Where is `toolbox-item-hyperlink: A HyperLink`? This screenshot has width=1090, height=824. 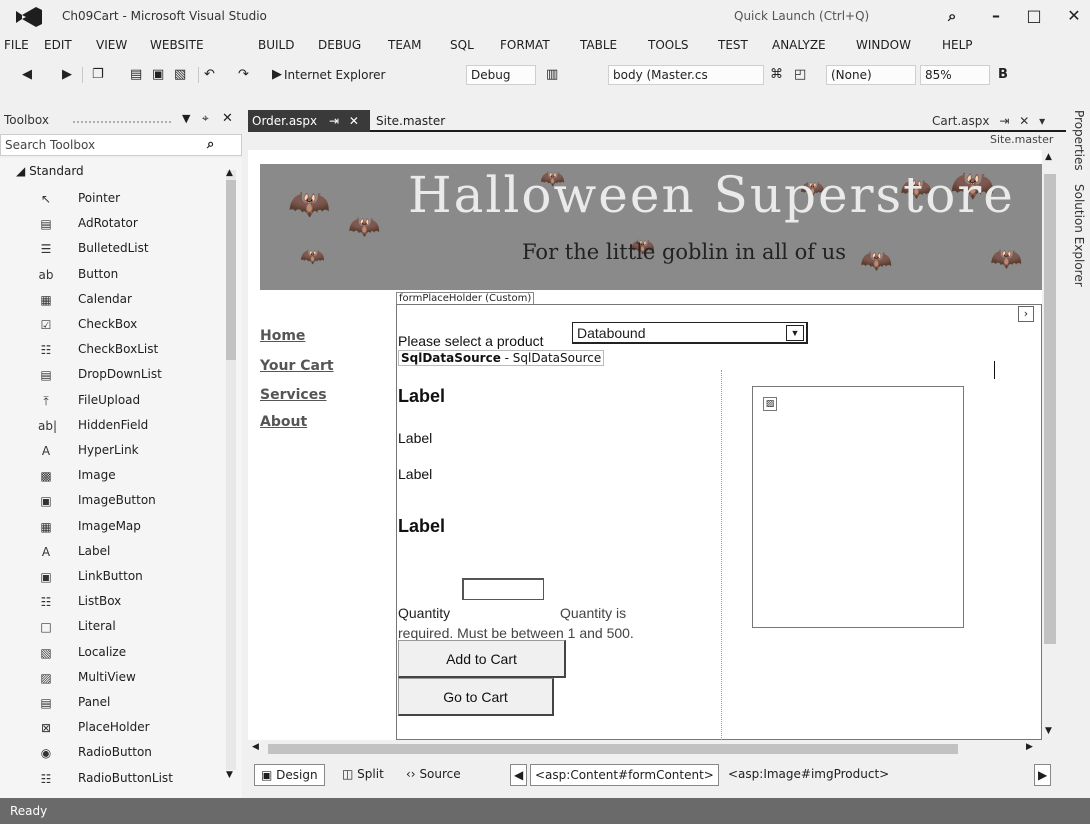 toolbox-item-hyperlink: A HyperLink is located at coordinates (133, 452).